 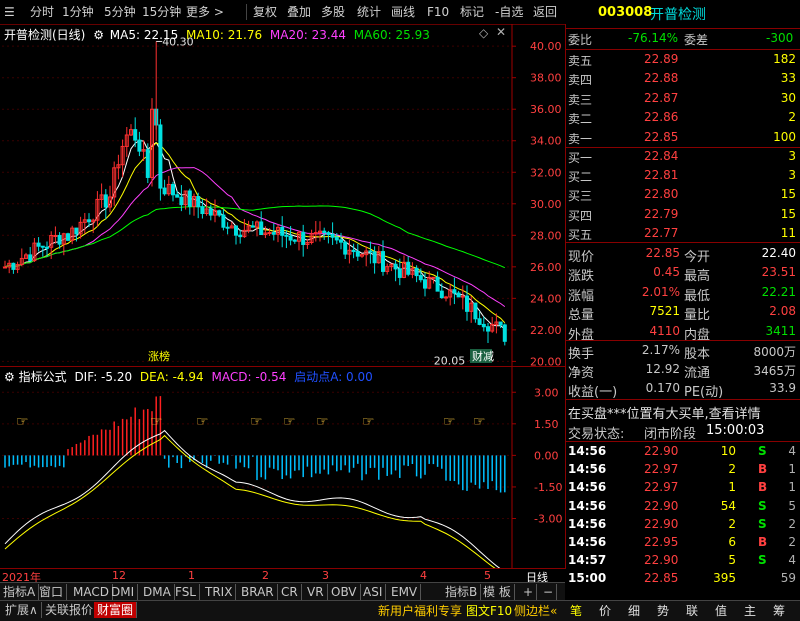 I want to click on bottom-link: 侧边栏«, so click(x=535, y=611).